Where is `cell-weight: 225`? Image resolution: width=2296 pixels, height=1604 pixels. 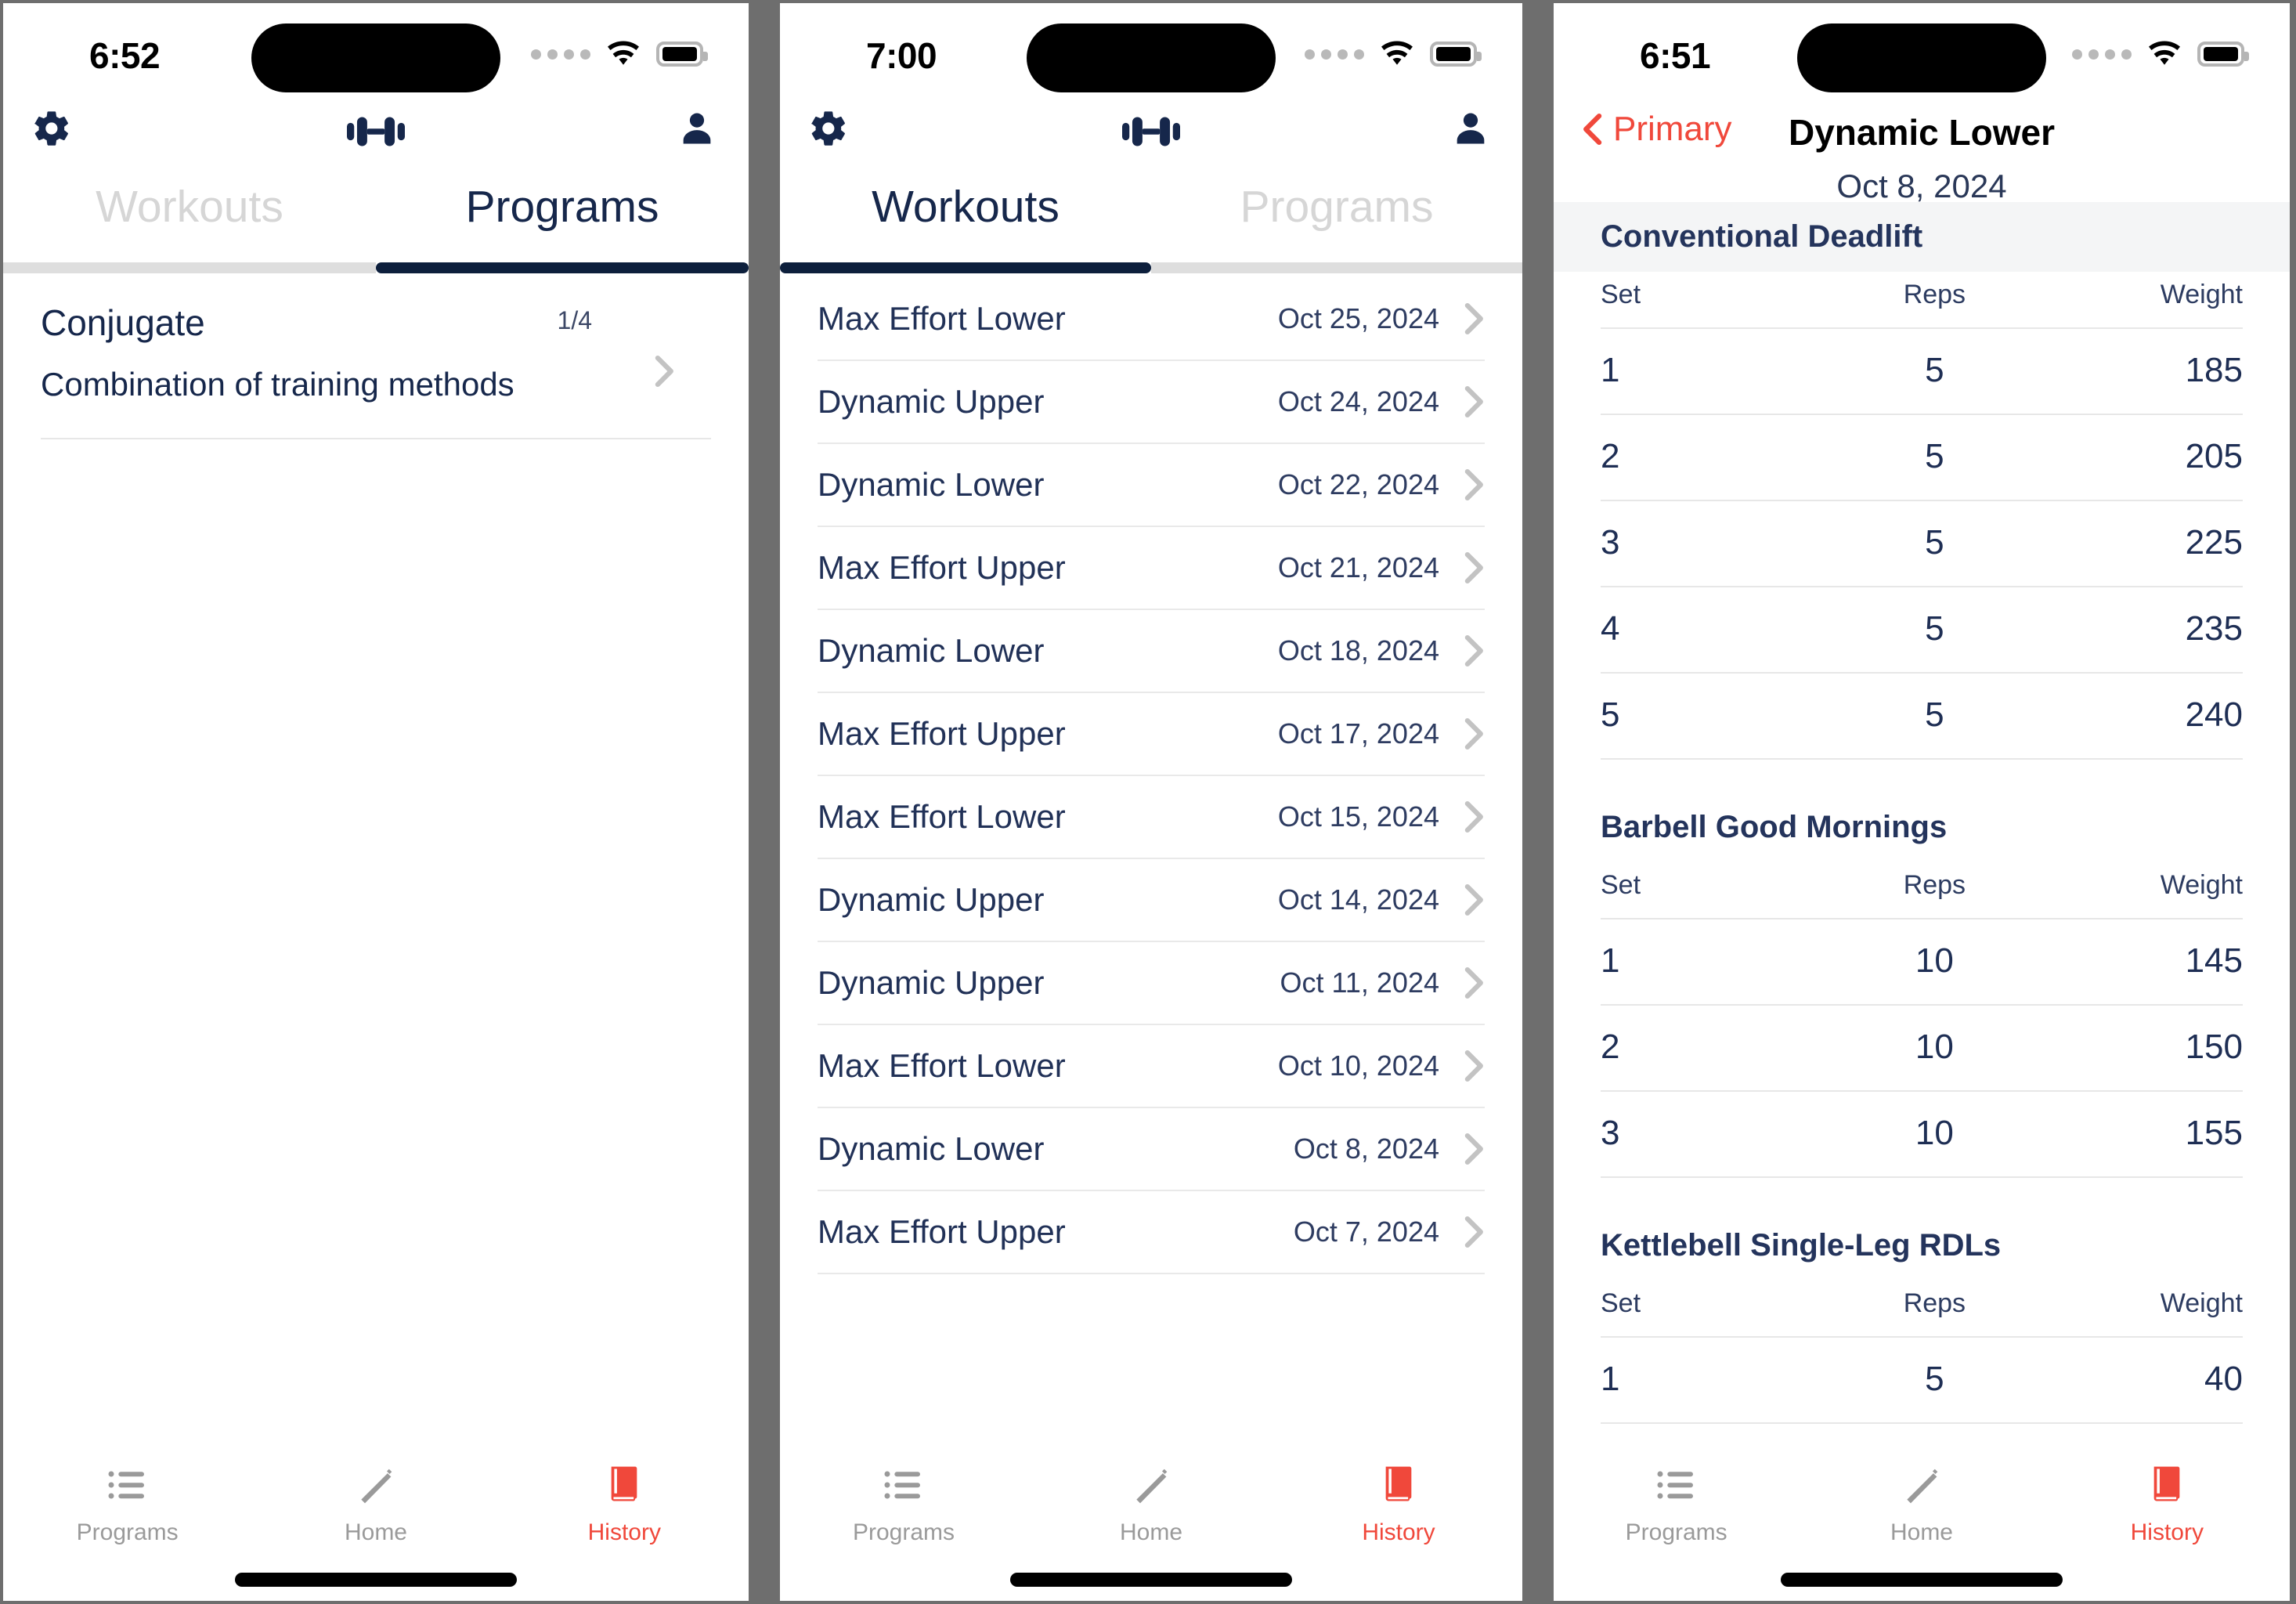 cell-weight: 225 is located at coordinates (2214, 542).